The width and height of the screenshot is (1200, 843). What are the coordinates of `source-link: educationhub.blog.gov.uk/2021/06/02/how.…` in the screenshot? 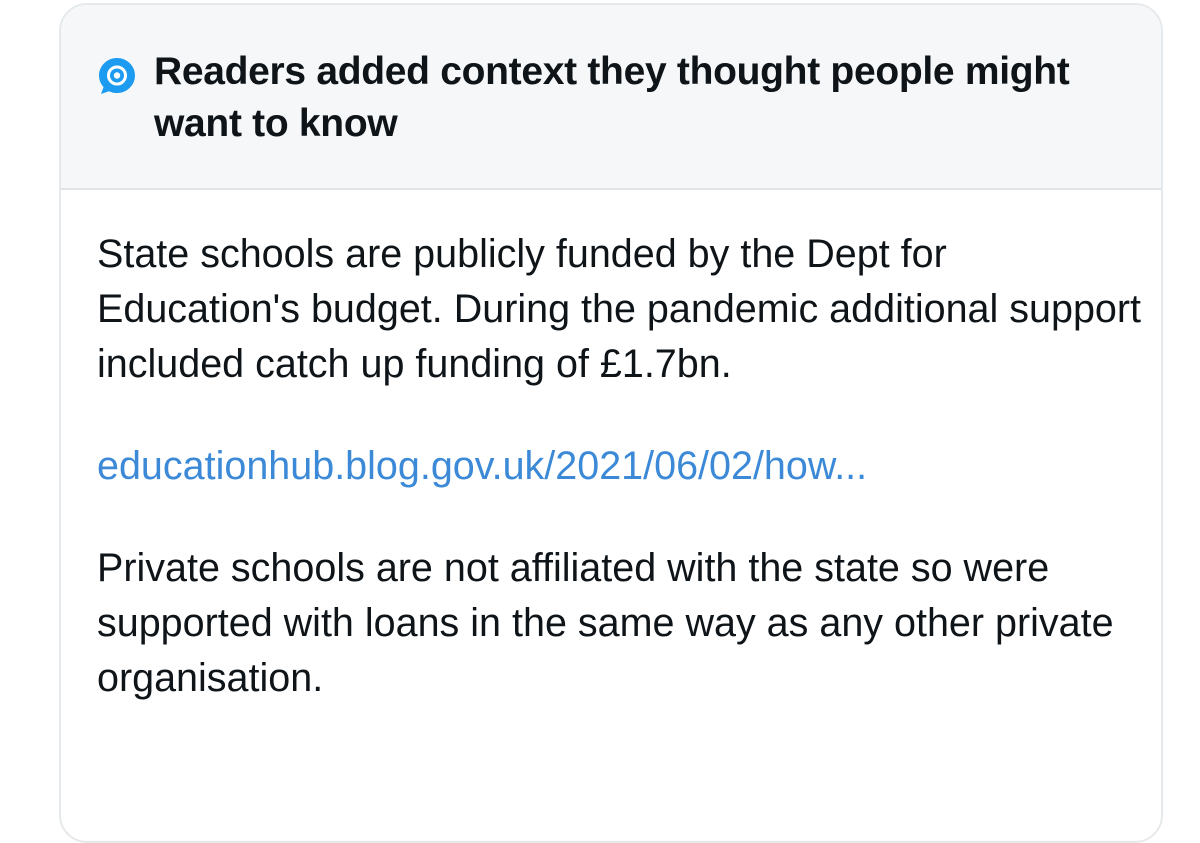 It's located at (622, 466).